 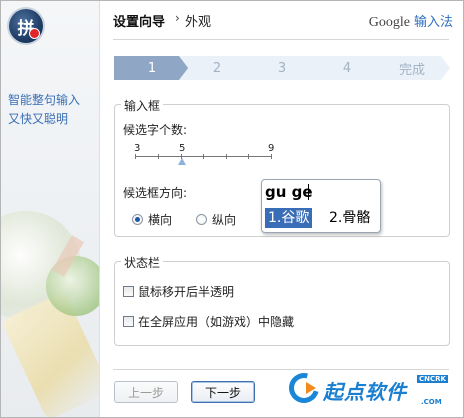 What do you see at coordinates (216, 322) in the screenshot?
I see `checkbox-hide-fullscreen-label: 在全屏应用（如游戏）中隐藏` at bounding box center [216, 322].